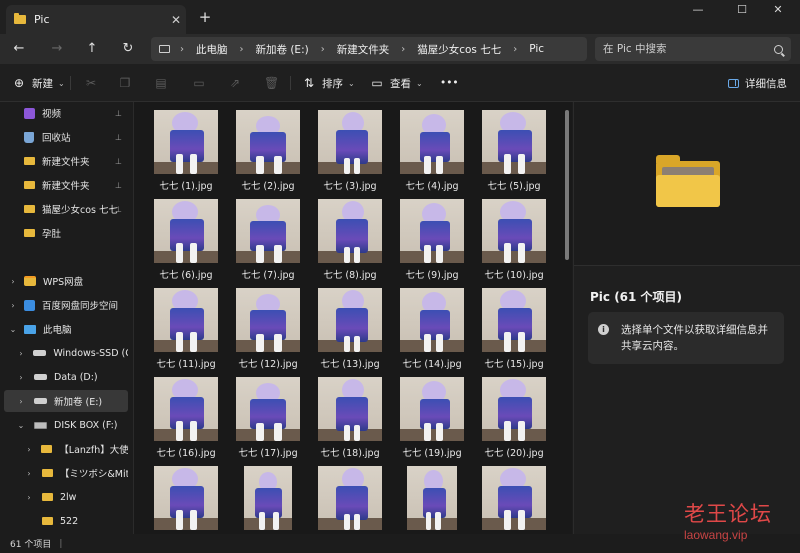 The image size is (800, 553). I want to click on sidebar-item-new-folder: 新建文件夹 ⊥, so click(66, 161).